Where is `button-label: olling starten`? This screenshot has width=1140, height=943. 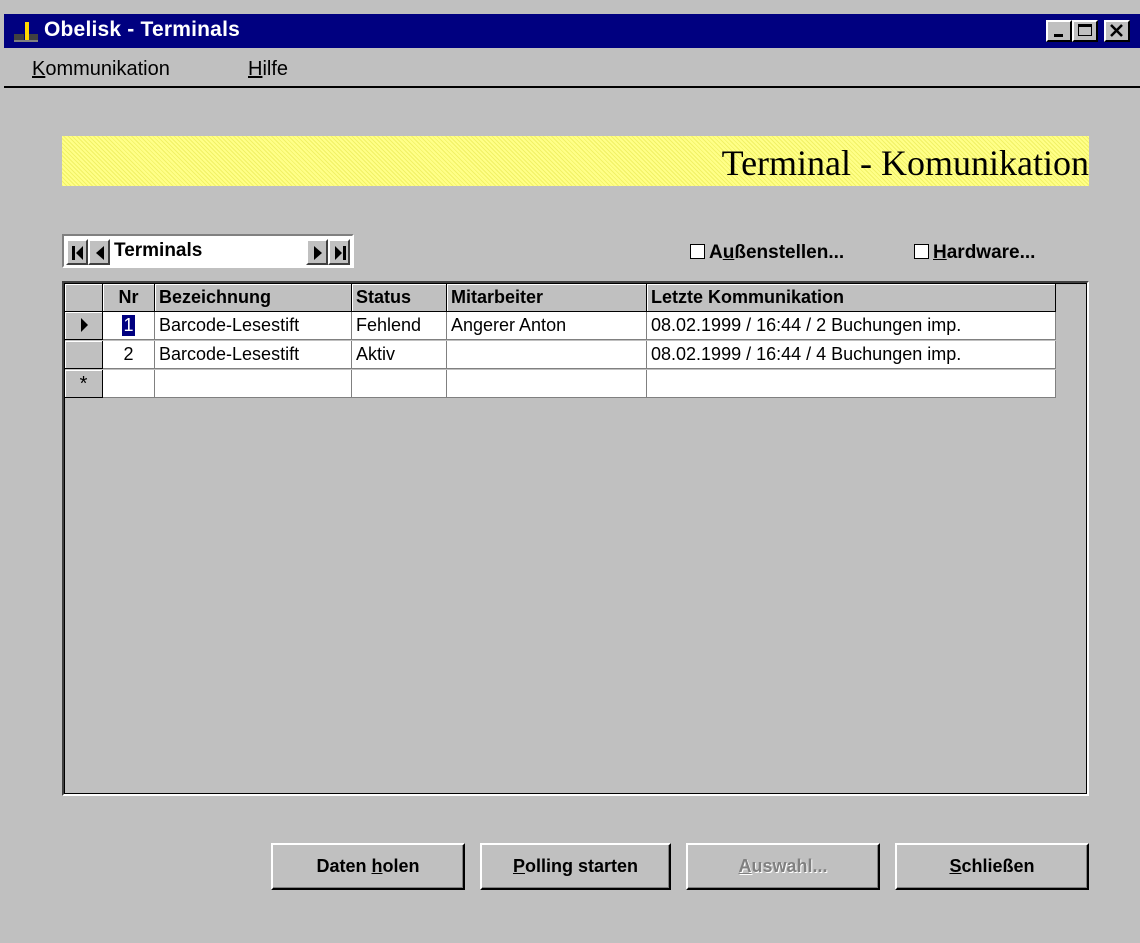 button-label: olling starten is located at coordinates (582, 866).